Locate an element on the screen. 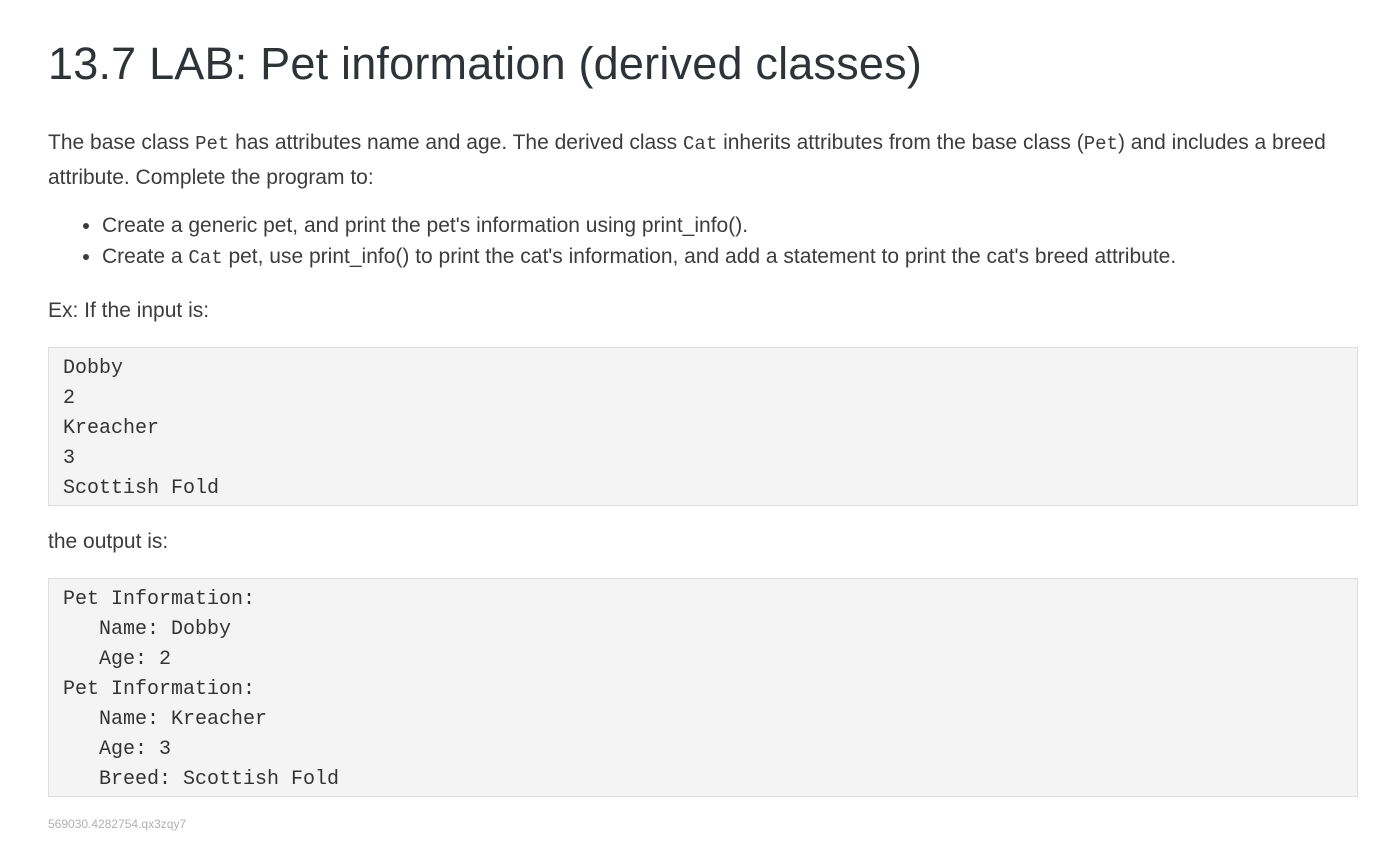 This screenshot has width=1399, height=845. output-line: Breed: Scottish Fold is located at coordinates (201, 779).